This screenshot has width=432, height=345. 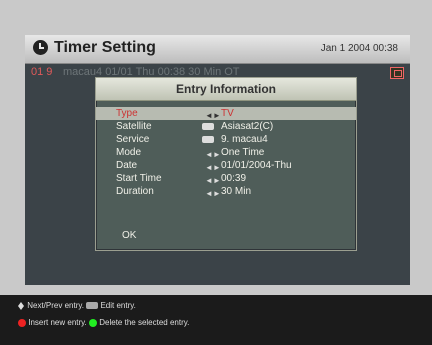 I want to click on type-label: Type, so click(x=127, y=113).